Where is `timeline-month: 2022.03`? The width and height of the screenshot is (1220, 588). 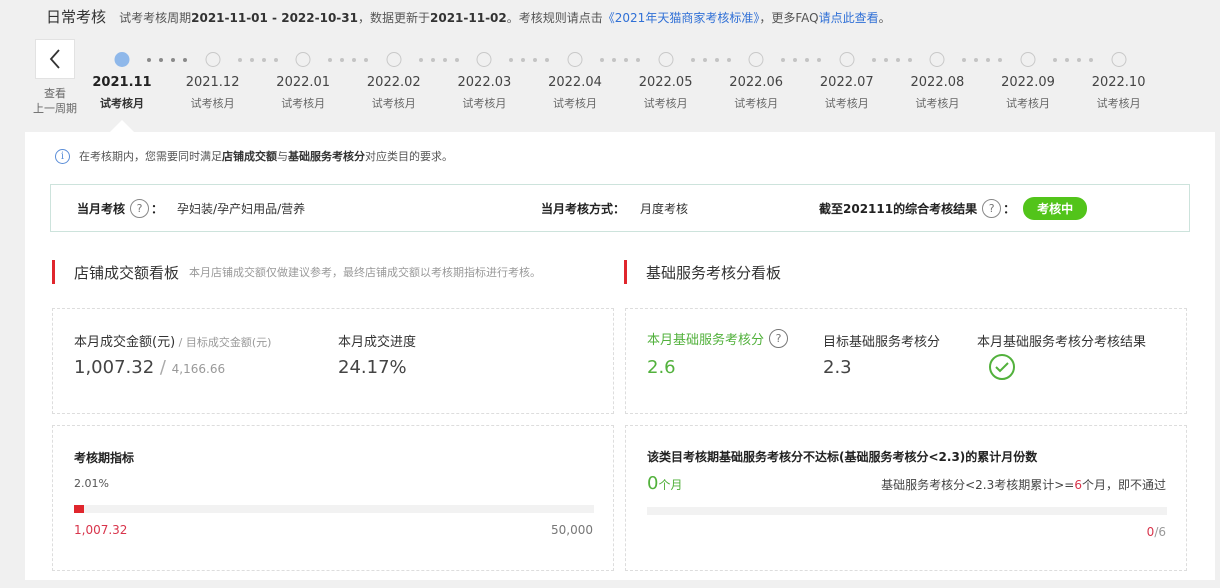
timeline-month: 2022.03 is located at coordinates (484, 82).